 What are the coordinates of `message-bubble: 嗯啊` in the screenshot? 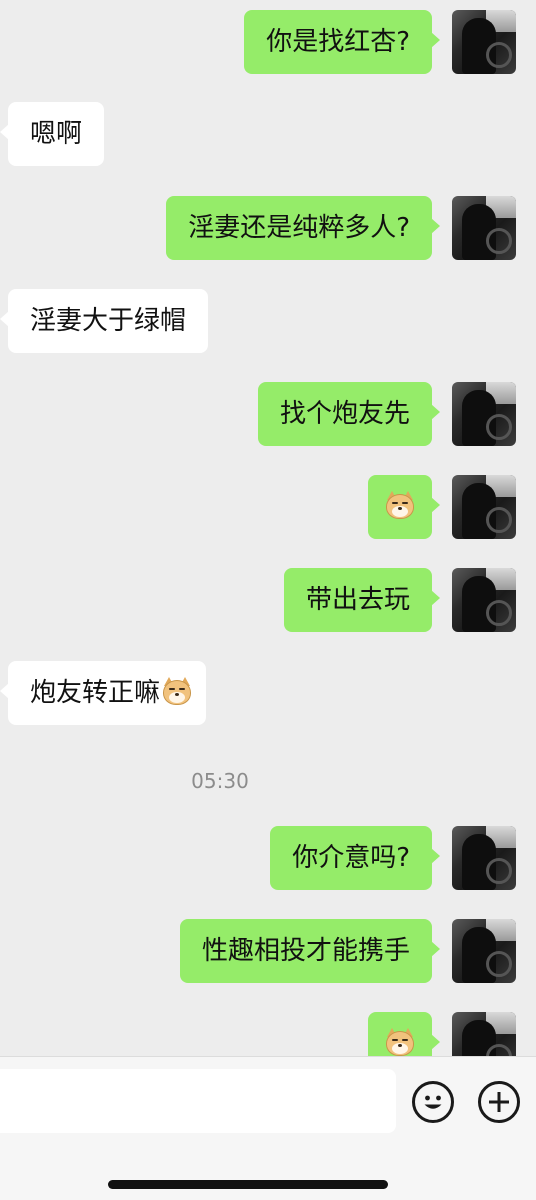 It's located at (52, 134).